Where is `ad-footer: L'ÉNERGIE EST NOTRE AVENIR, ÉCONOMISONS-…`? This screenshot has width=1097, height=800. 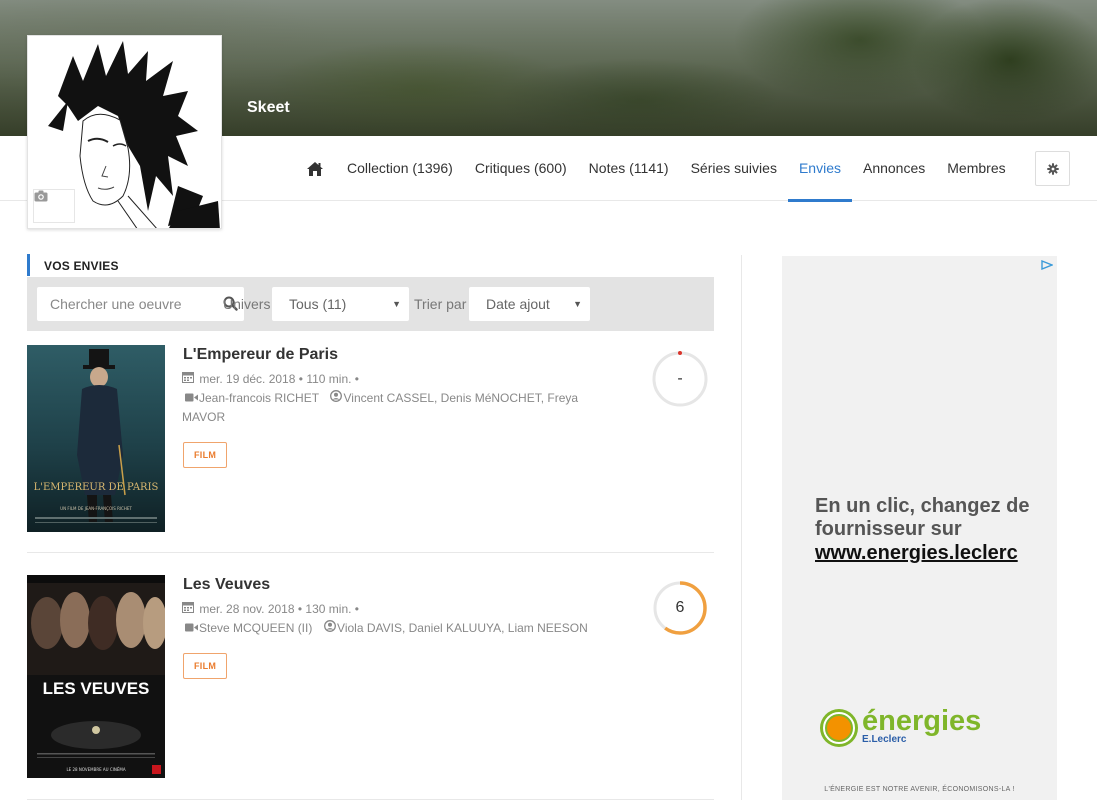
ad-footer: L'ÉNERGIE EST NOTRE AVENIR, ÉCONOMISONS-… is located at coordinates (919, 789).